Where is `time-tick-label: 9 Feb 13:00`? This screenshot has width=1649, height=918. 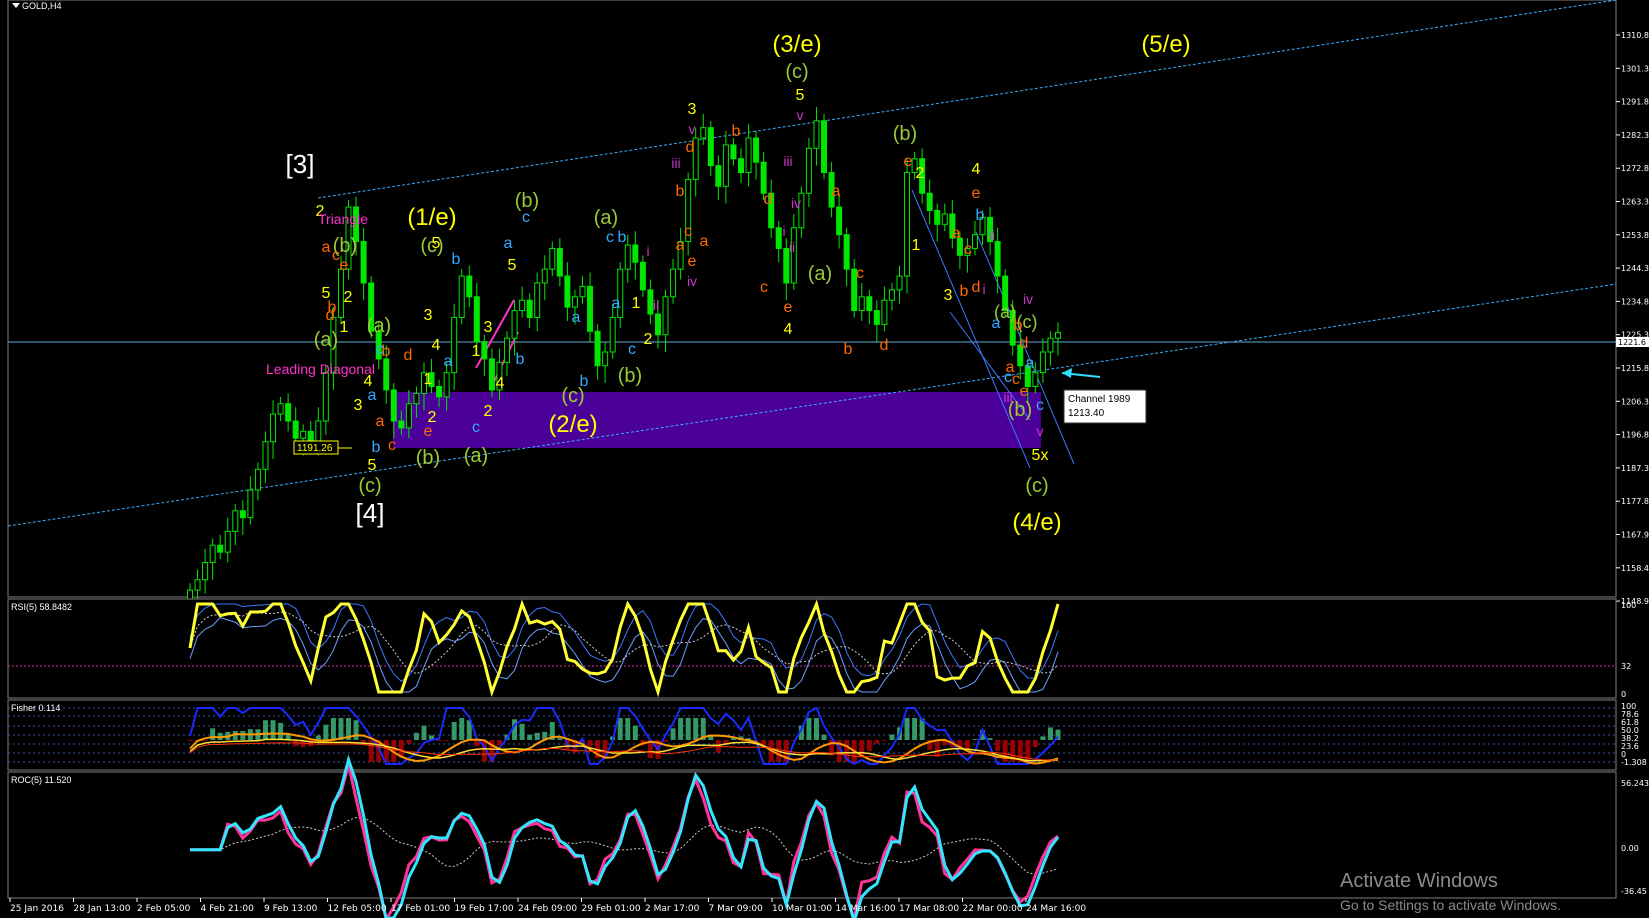 time-tick-label: 9 Feb 13:00 is located at coordinates (291, 909).